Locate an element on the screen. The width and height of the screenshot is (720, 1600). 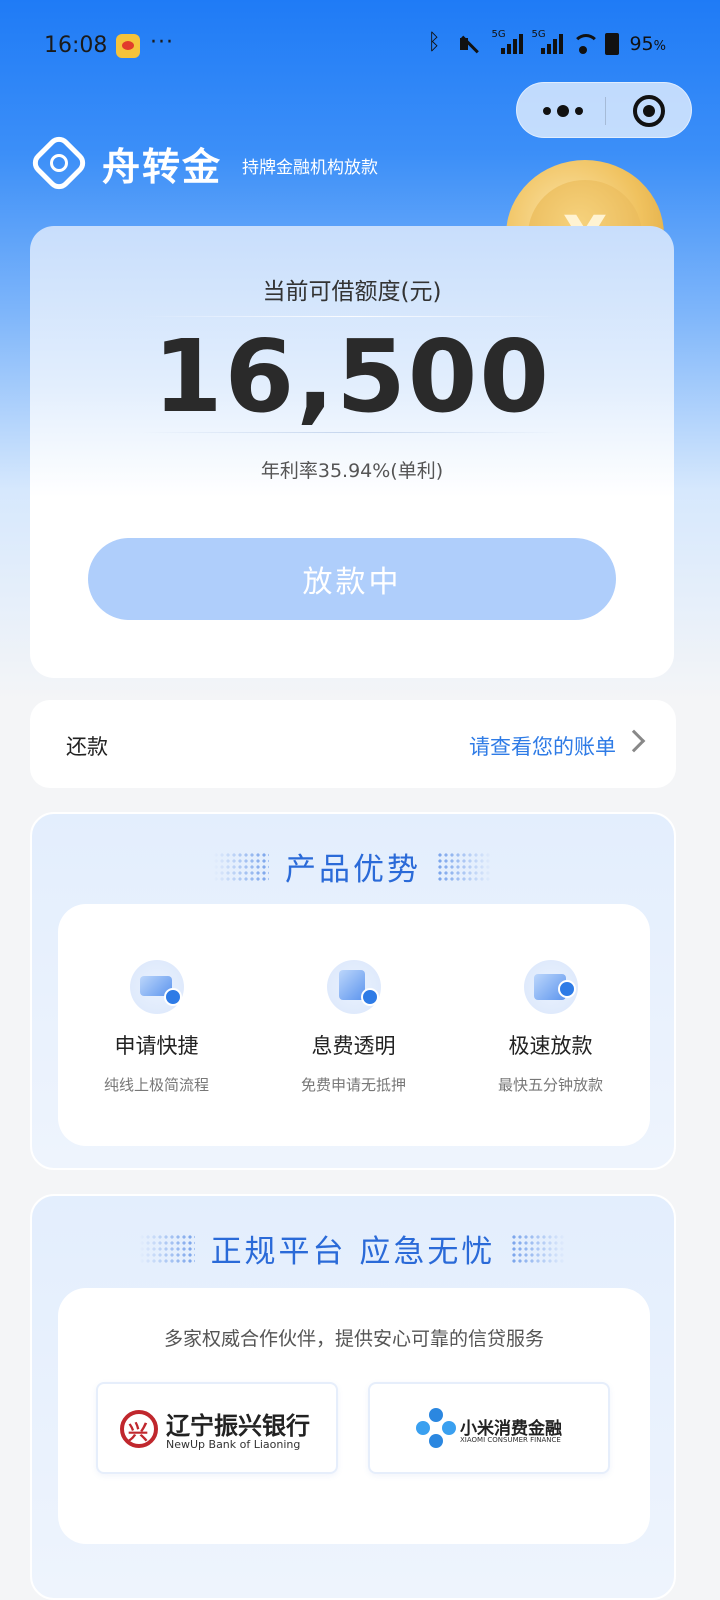
miniprogram-capsule is located at coordinates (604, 110).